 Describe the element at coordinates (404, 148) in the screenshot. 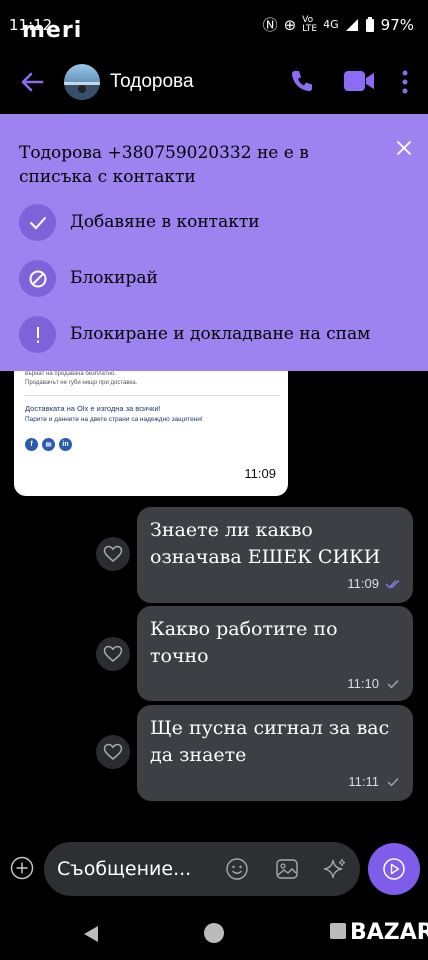

I see `close-icon` at that location.